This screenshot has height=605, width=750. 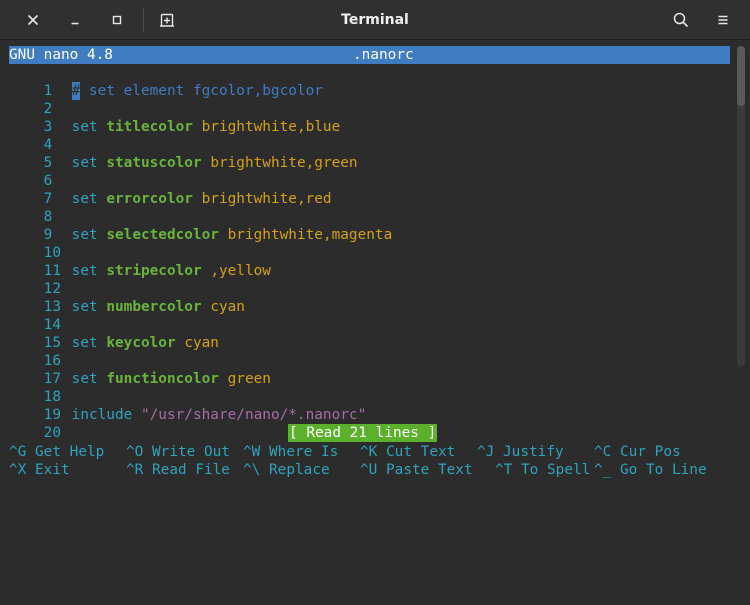 I want to click on editor-line: 3 set titlecolor brightwhite,blue, so click(x=175, y=117).